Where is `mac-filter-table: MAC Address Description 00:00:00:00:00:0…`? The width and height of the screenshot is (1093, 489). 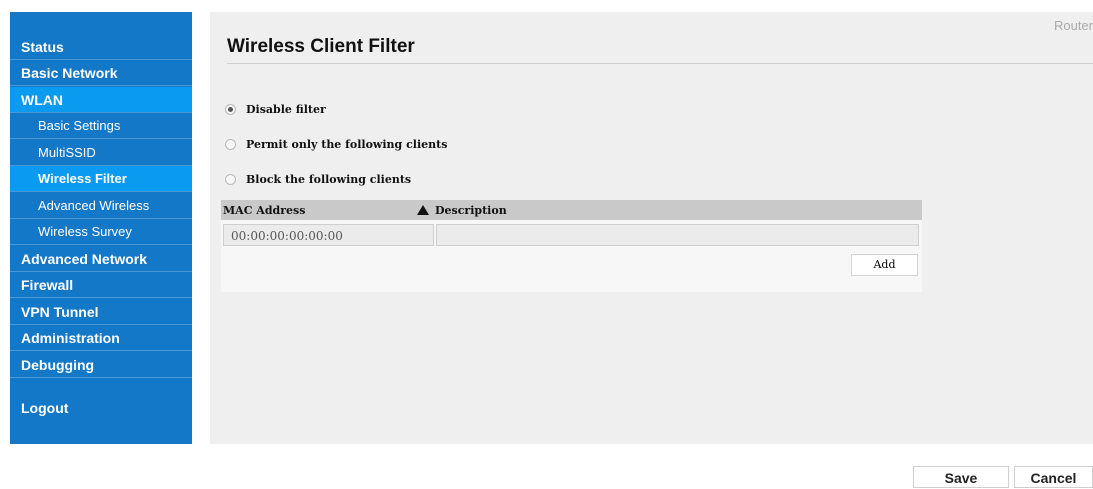 mac-filter-table: MAC Address Description 00:00:00:00:00:0… is located at coordinates (571, 246).